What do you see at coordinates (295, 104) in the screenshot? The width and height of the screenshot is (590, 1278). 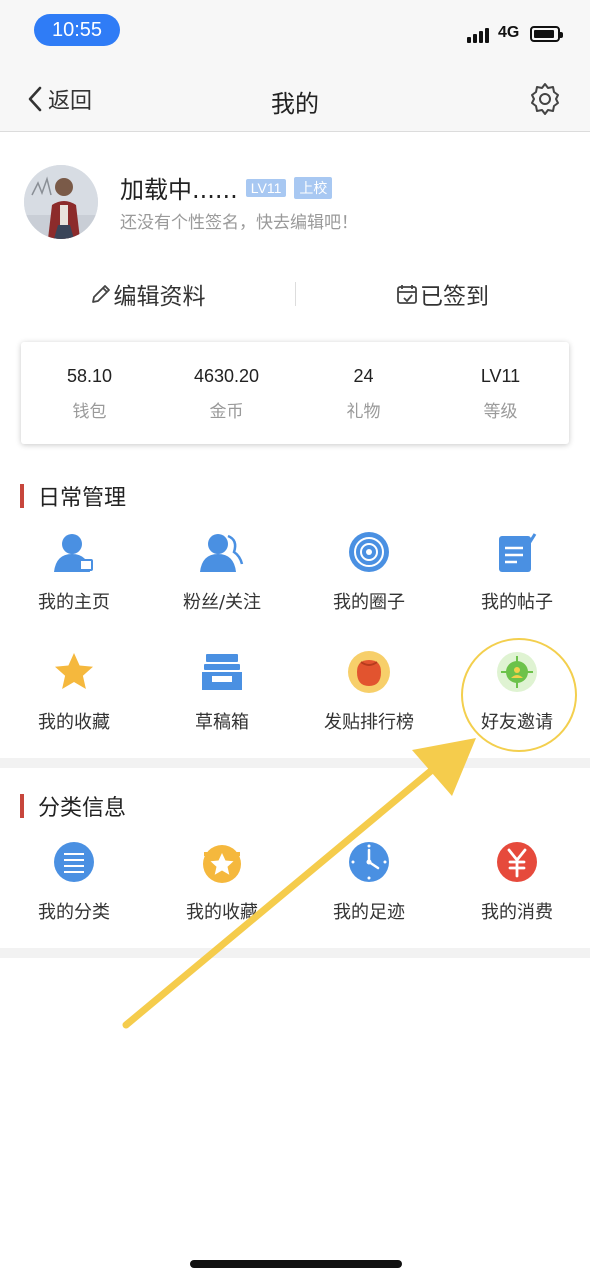 I see `page-title: 我的` at bounding box center [295, 104].